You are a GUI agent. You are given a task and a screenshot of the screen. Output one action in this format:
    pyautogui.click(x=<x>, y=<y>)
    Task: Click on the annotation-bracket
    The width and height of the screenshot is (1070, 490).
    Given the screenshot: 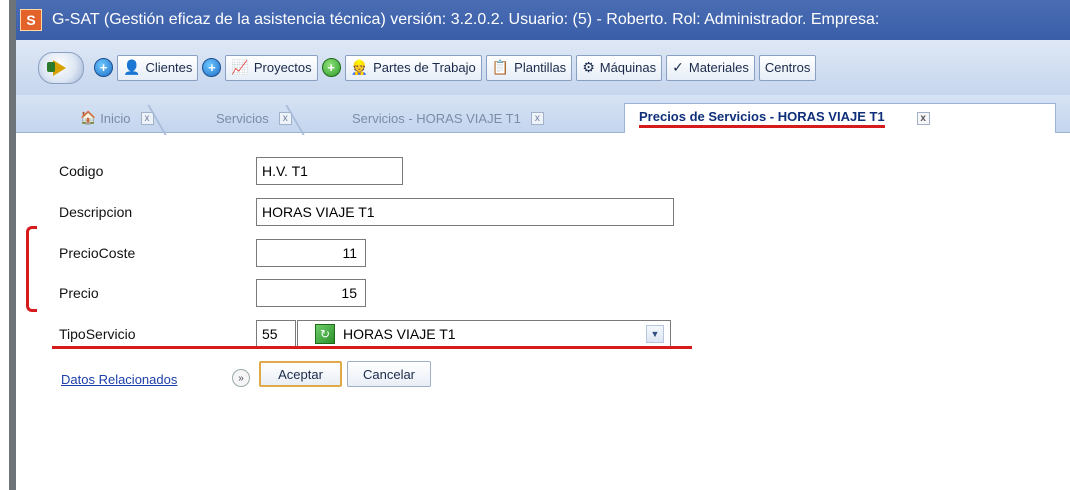 What is the action you would take?
    pyautogui.click(x=31, y=269)
    